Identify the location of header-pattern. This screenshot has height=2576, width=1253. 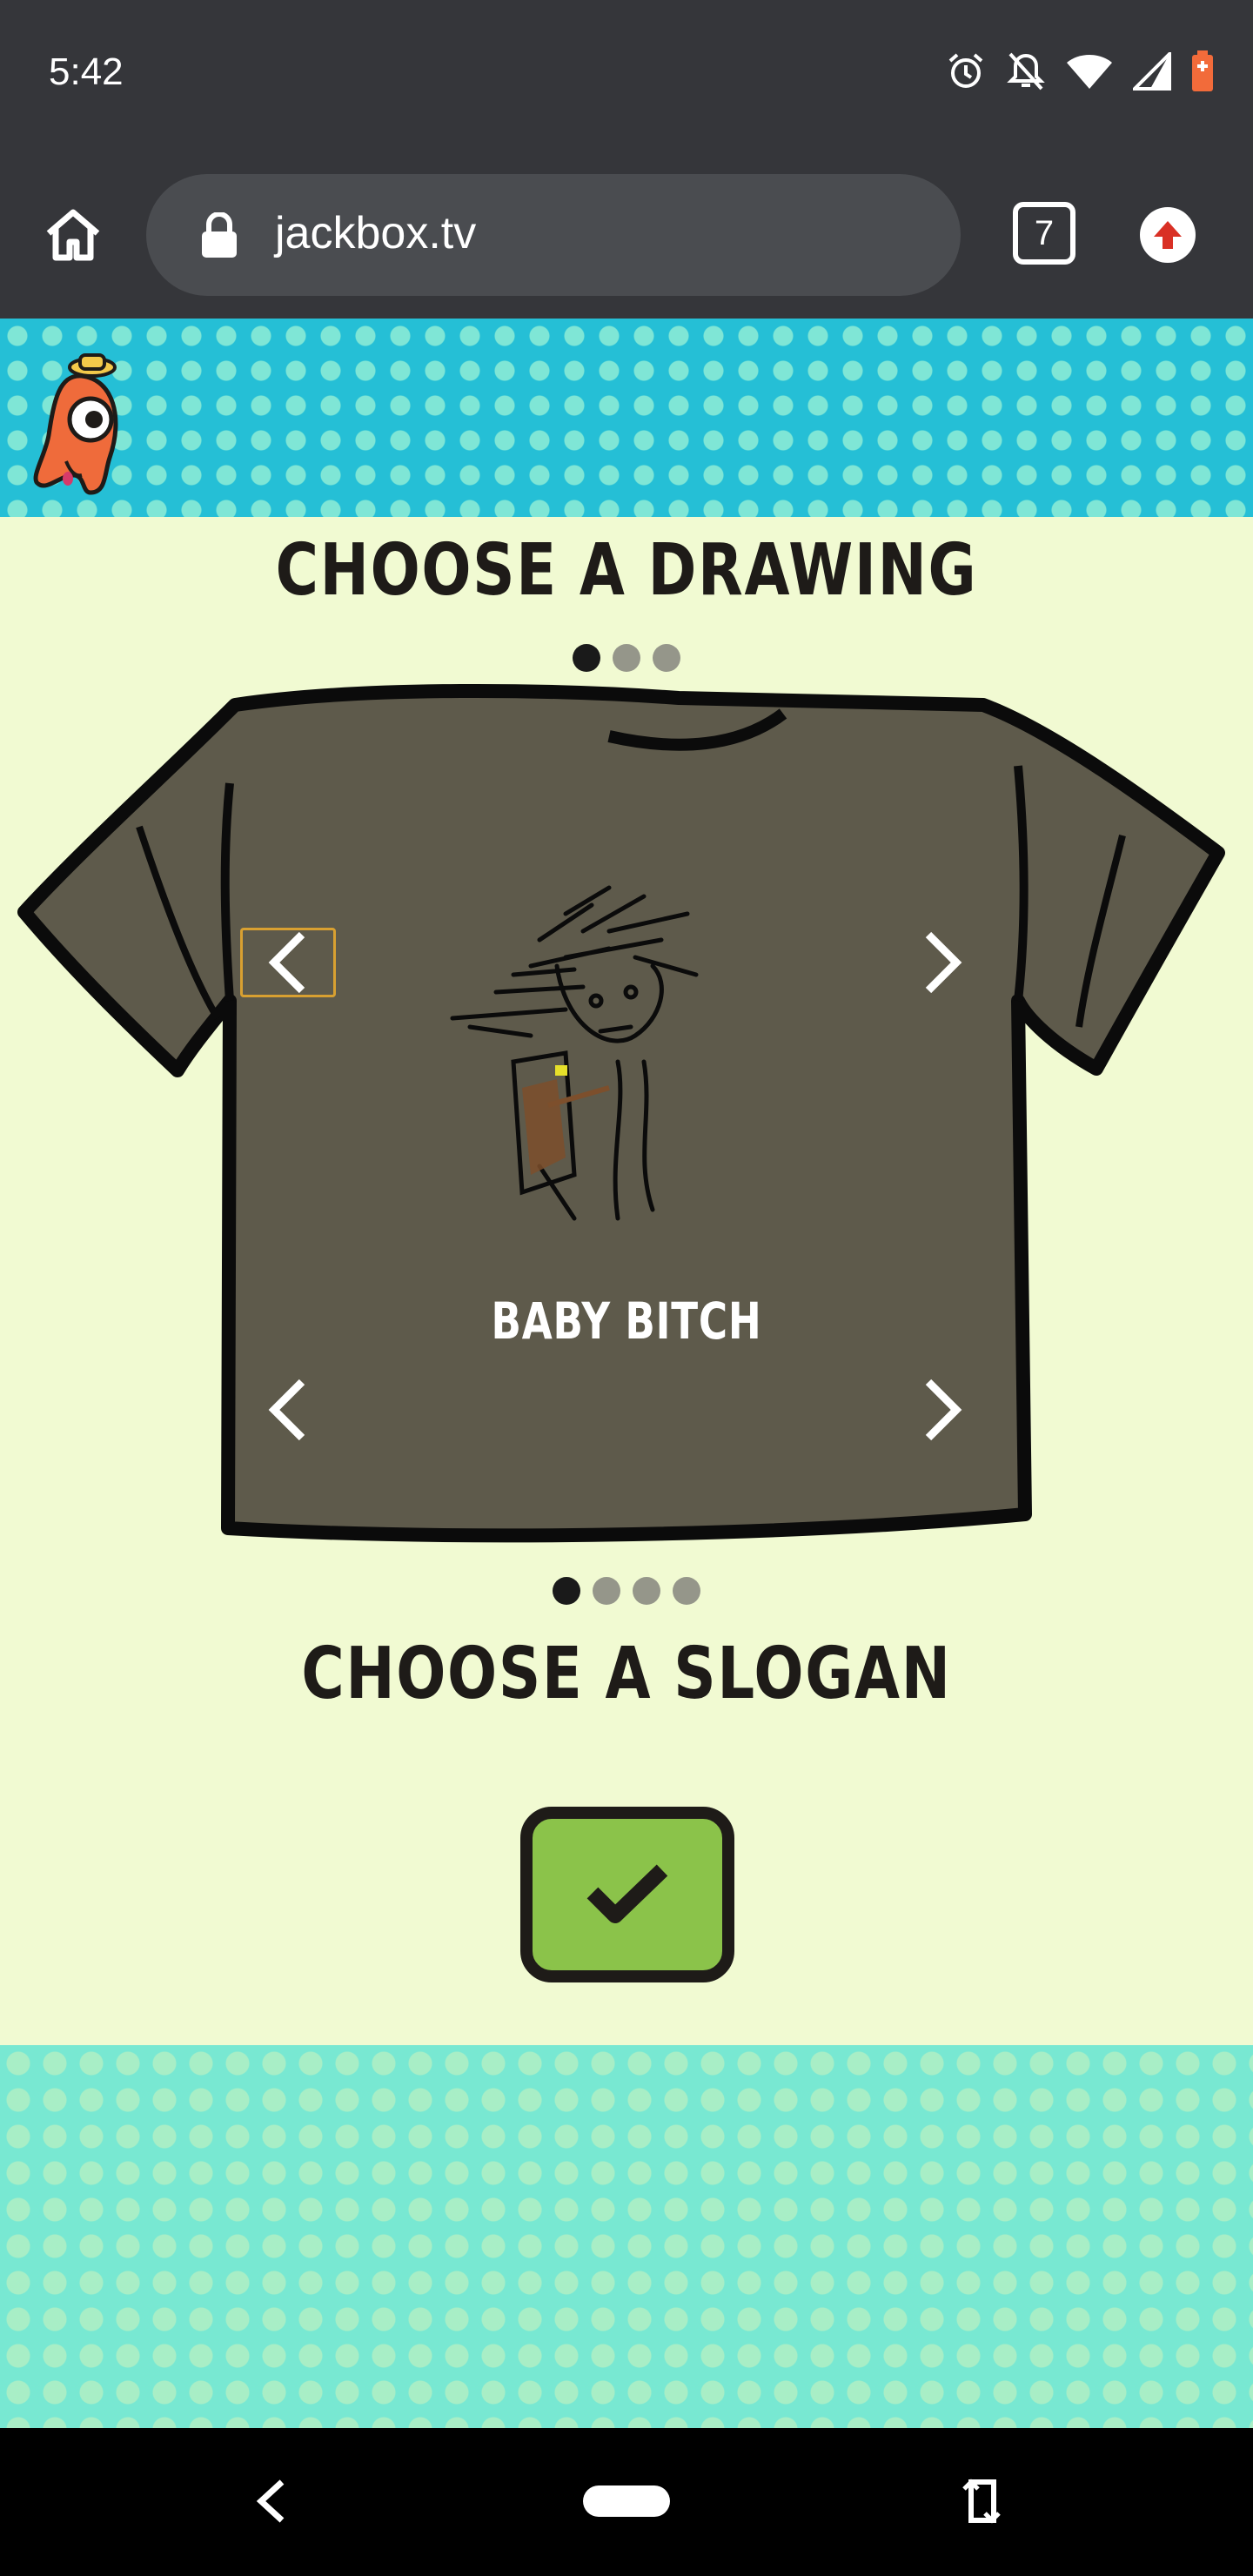
(626, 418).